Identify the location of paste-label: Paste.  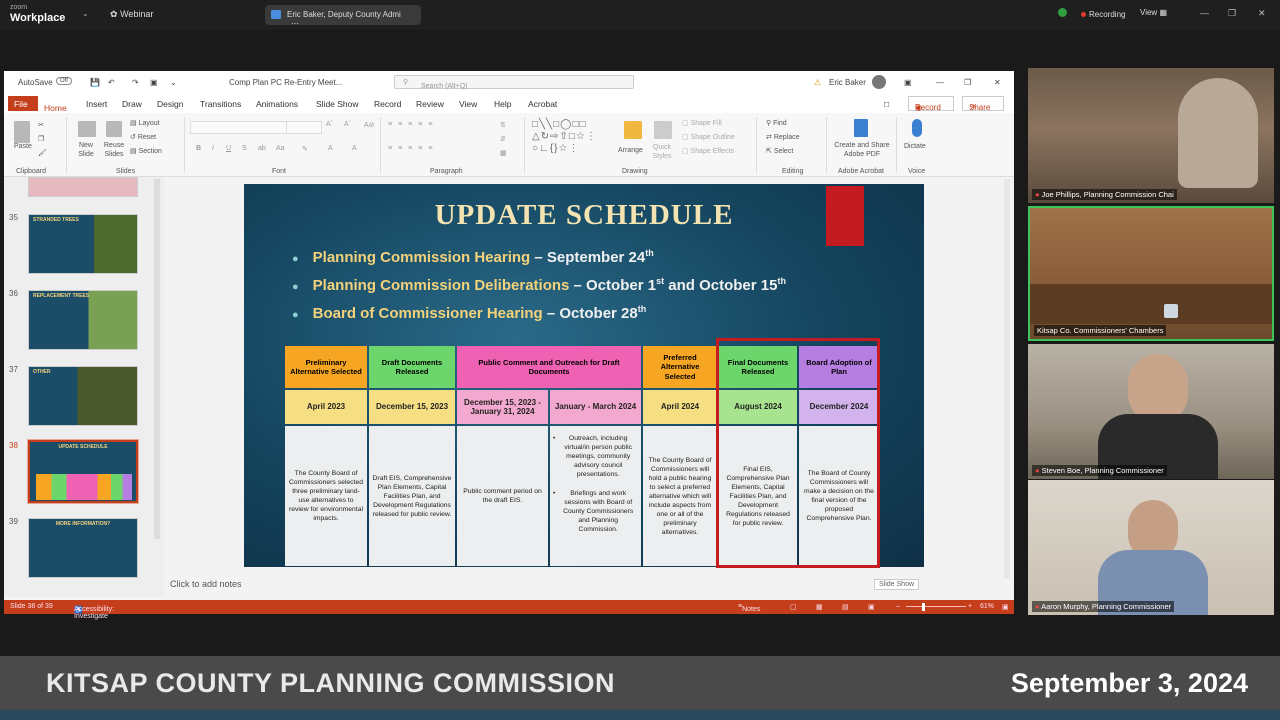
(23, 146).